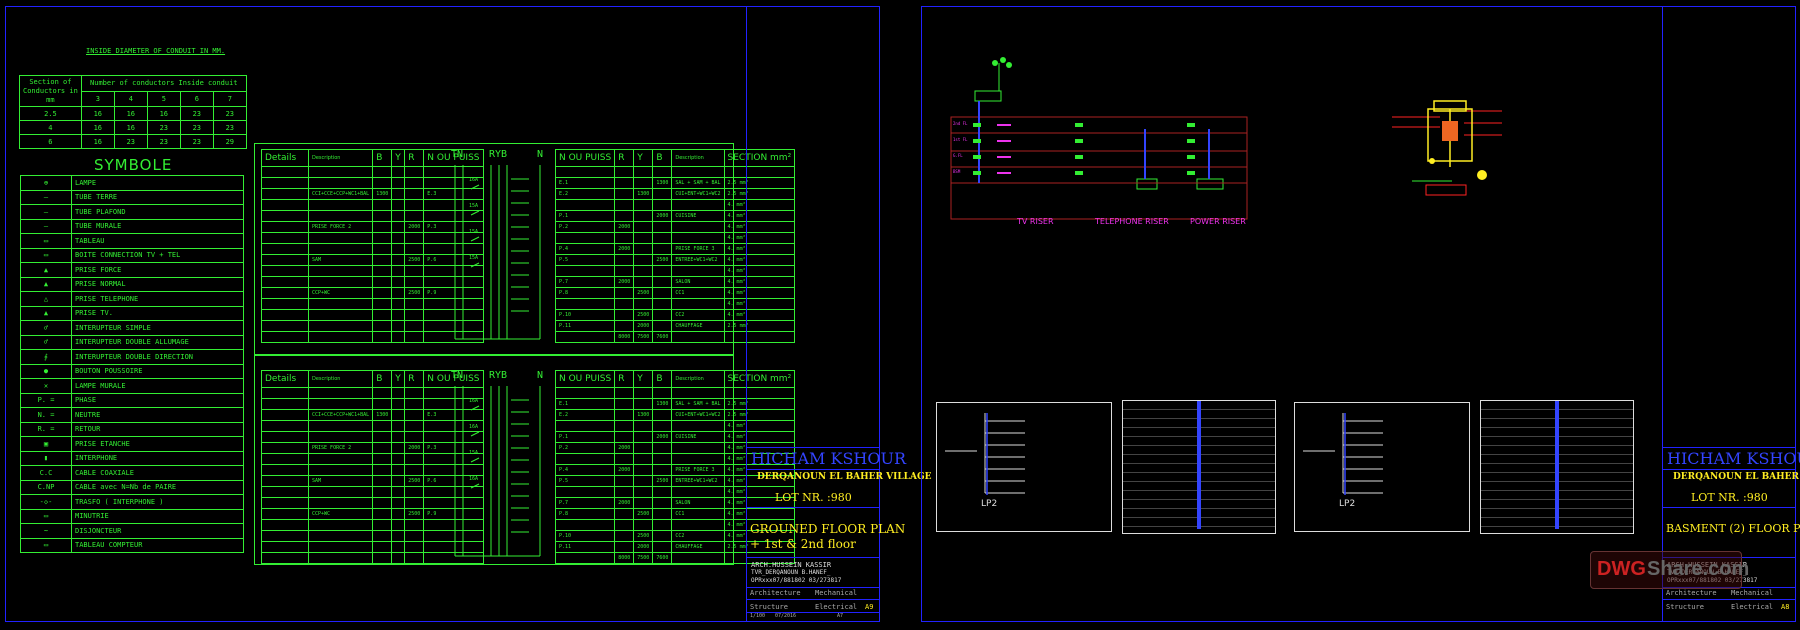 The image size is (1800, 630). I want to click on symbol-label: TUBE PLAFOND, so click(157, 212).